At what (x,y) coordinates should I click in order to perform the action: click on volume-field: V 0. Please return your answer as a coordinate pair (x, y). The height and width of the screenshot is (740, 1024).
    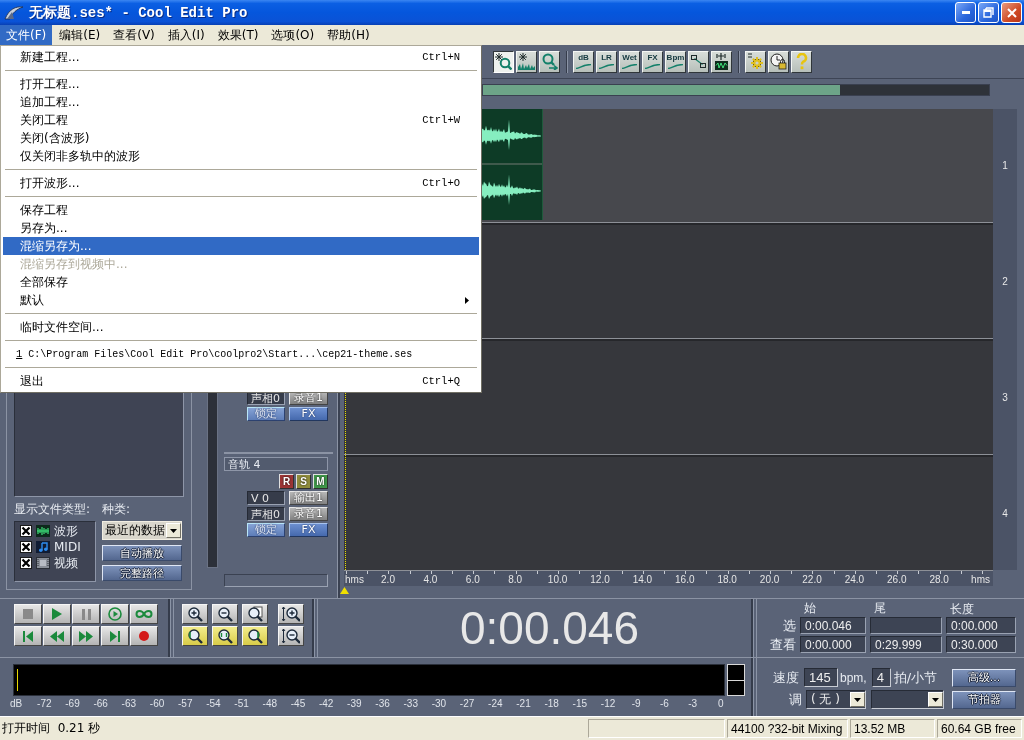
    Looking at the image, I should click on (266, 498).